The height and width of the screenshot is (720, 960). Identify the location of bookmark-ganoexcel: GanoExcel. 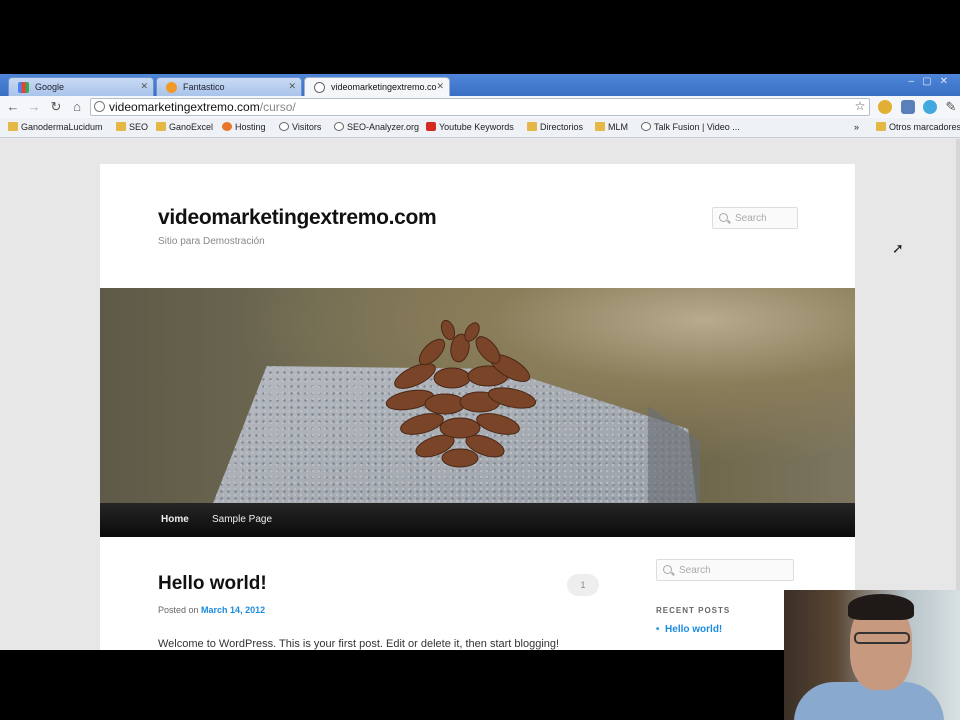
(184, 127).